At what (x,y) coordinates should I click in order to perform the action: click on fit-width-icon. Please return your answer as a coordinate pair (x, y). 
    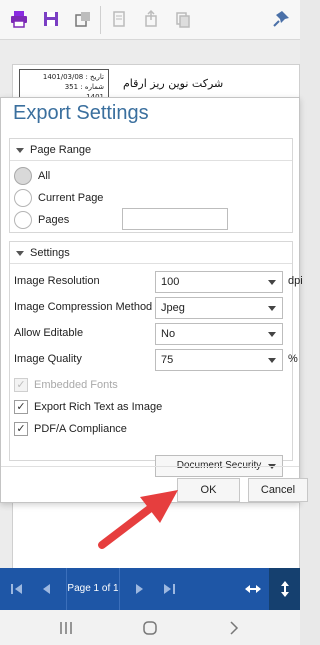
    Looking at the image, I should click on (253, 589).